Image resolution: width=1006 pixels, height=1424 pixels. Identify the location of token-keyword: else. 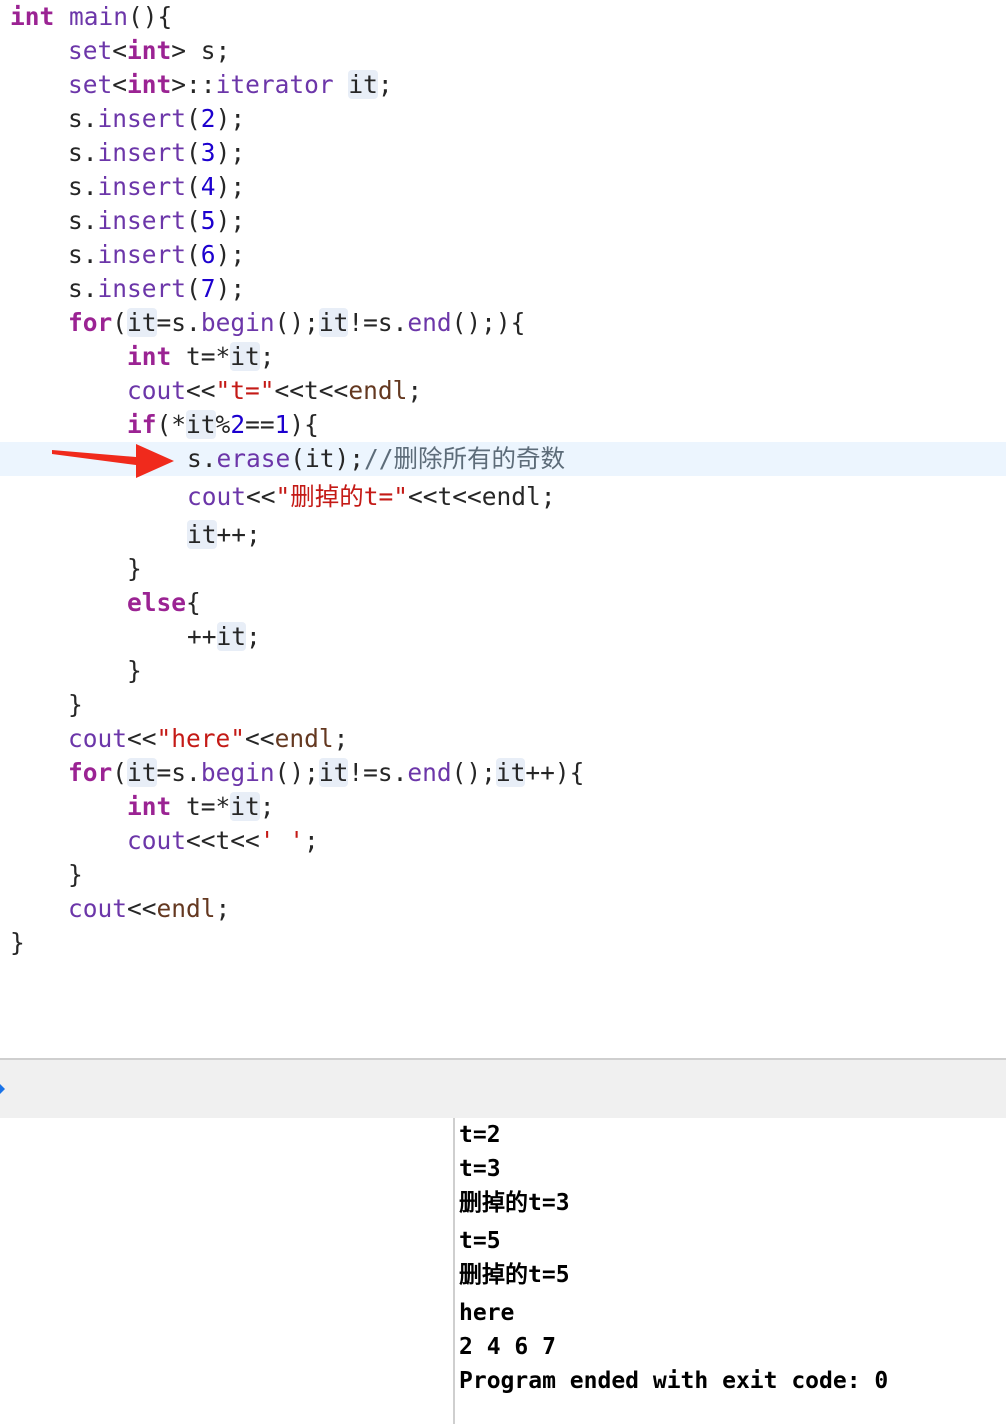
(157, 602).